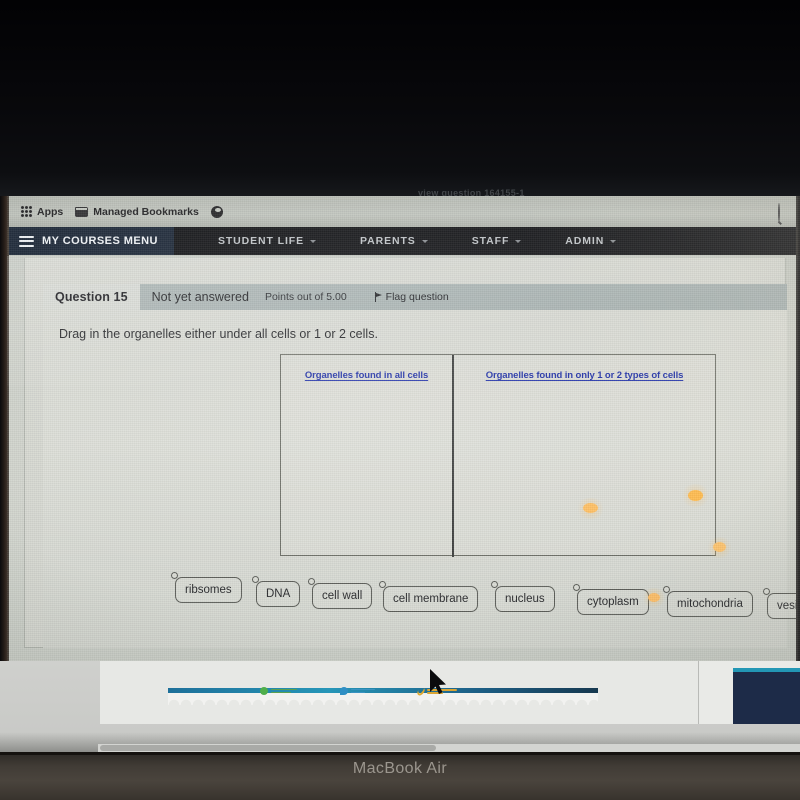  I want to click on nav-item-student-life: STUDENT LIFE, so click(267, 241).